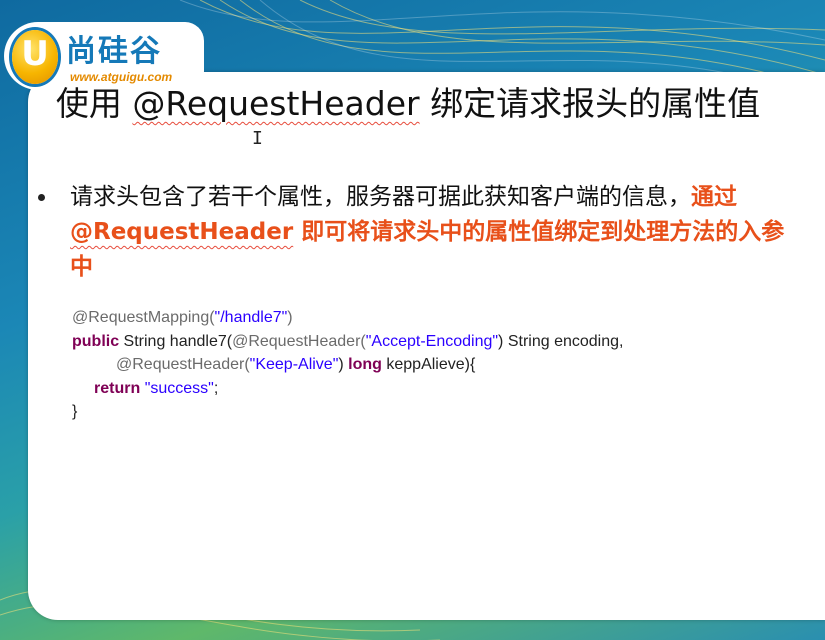  Describe the element at coordinates (75, 411) in the screenshot. I see `code-line-5: }` at that location.